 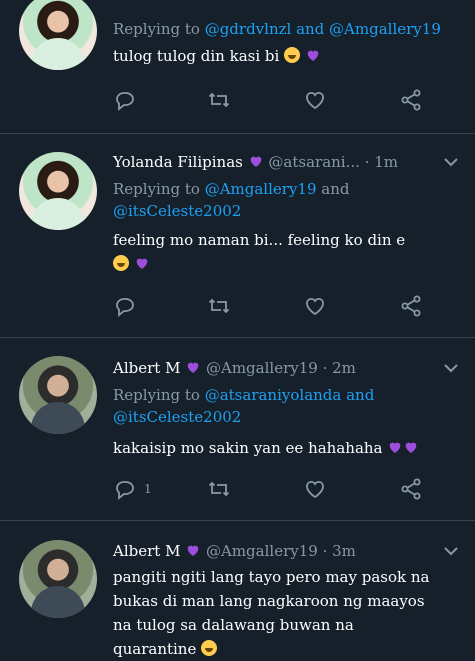 I want to click on tweet-text: feeling mo naman bi... feeling ko din e, so click(x=288, y=252).